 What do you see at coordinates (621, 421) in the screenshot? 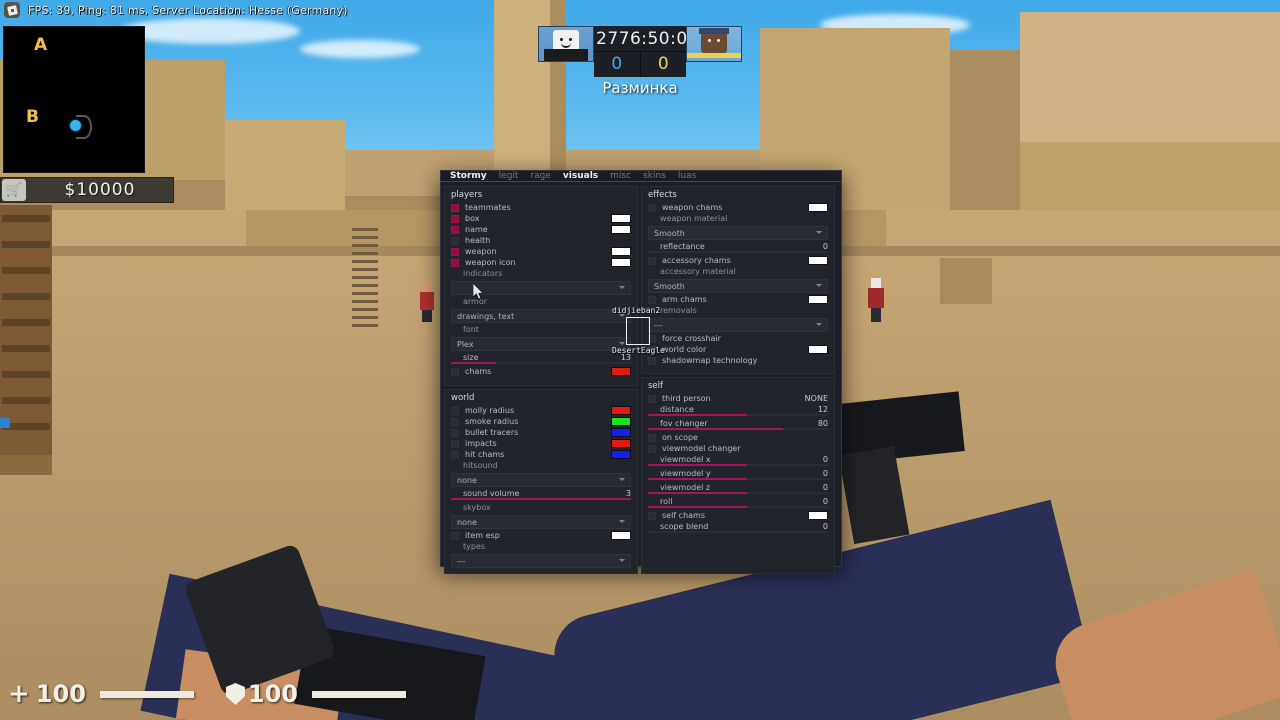
I see `color-swatch-smoke-radius` at bounding box center [621, 421].